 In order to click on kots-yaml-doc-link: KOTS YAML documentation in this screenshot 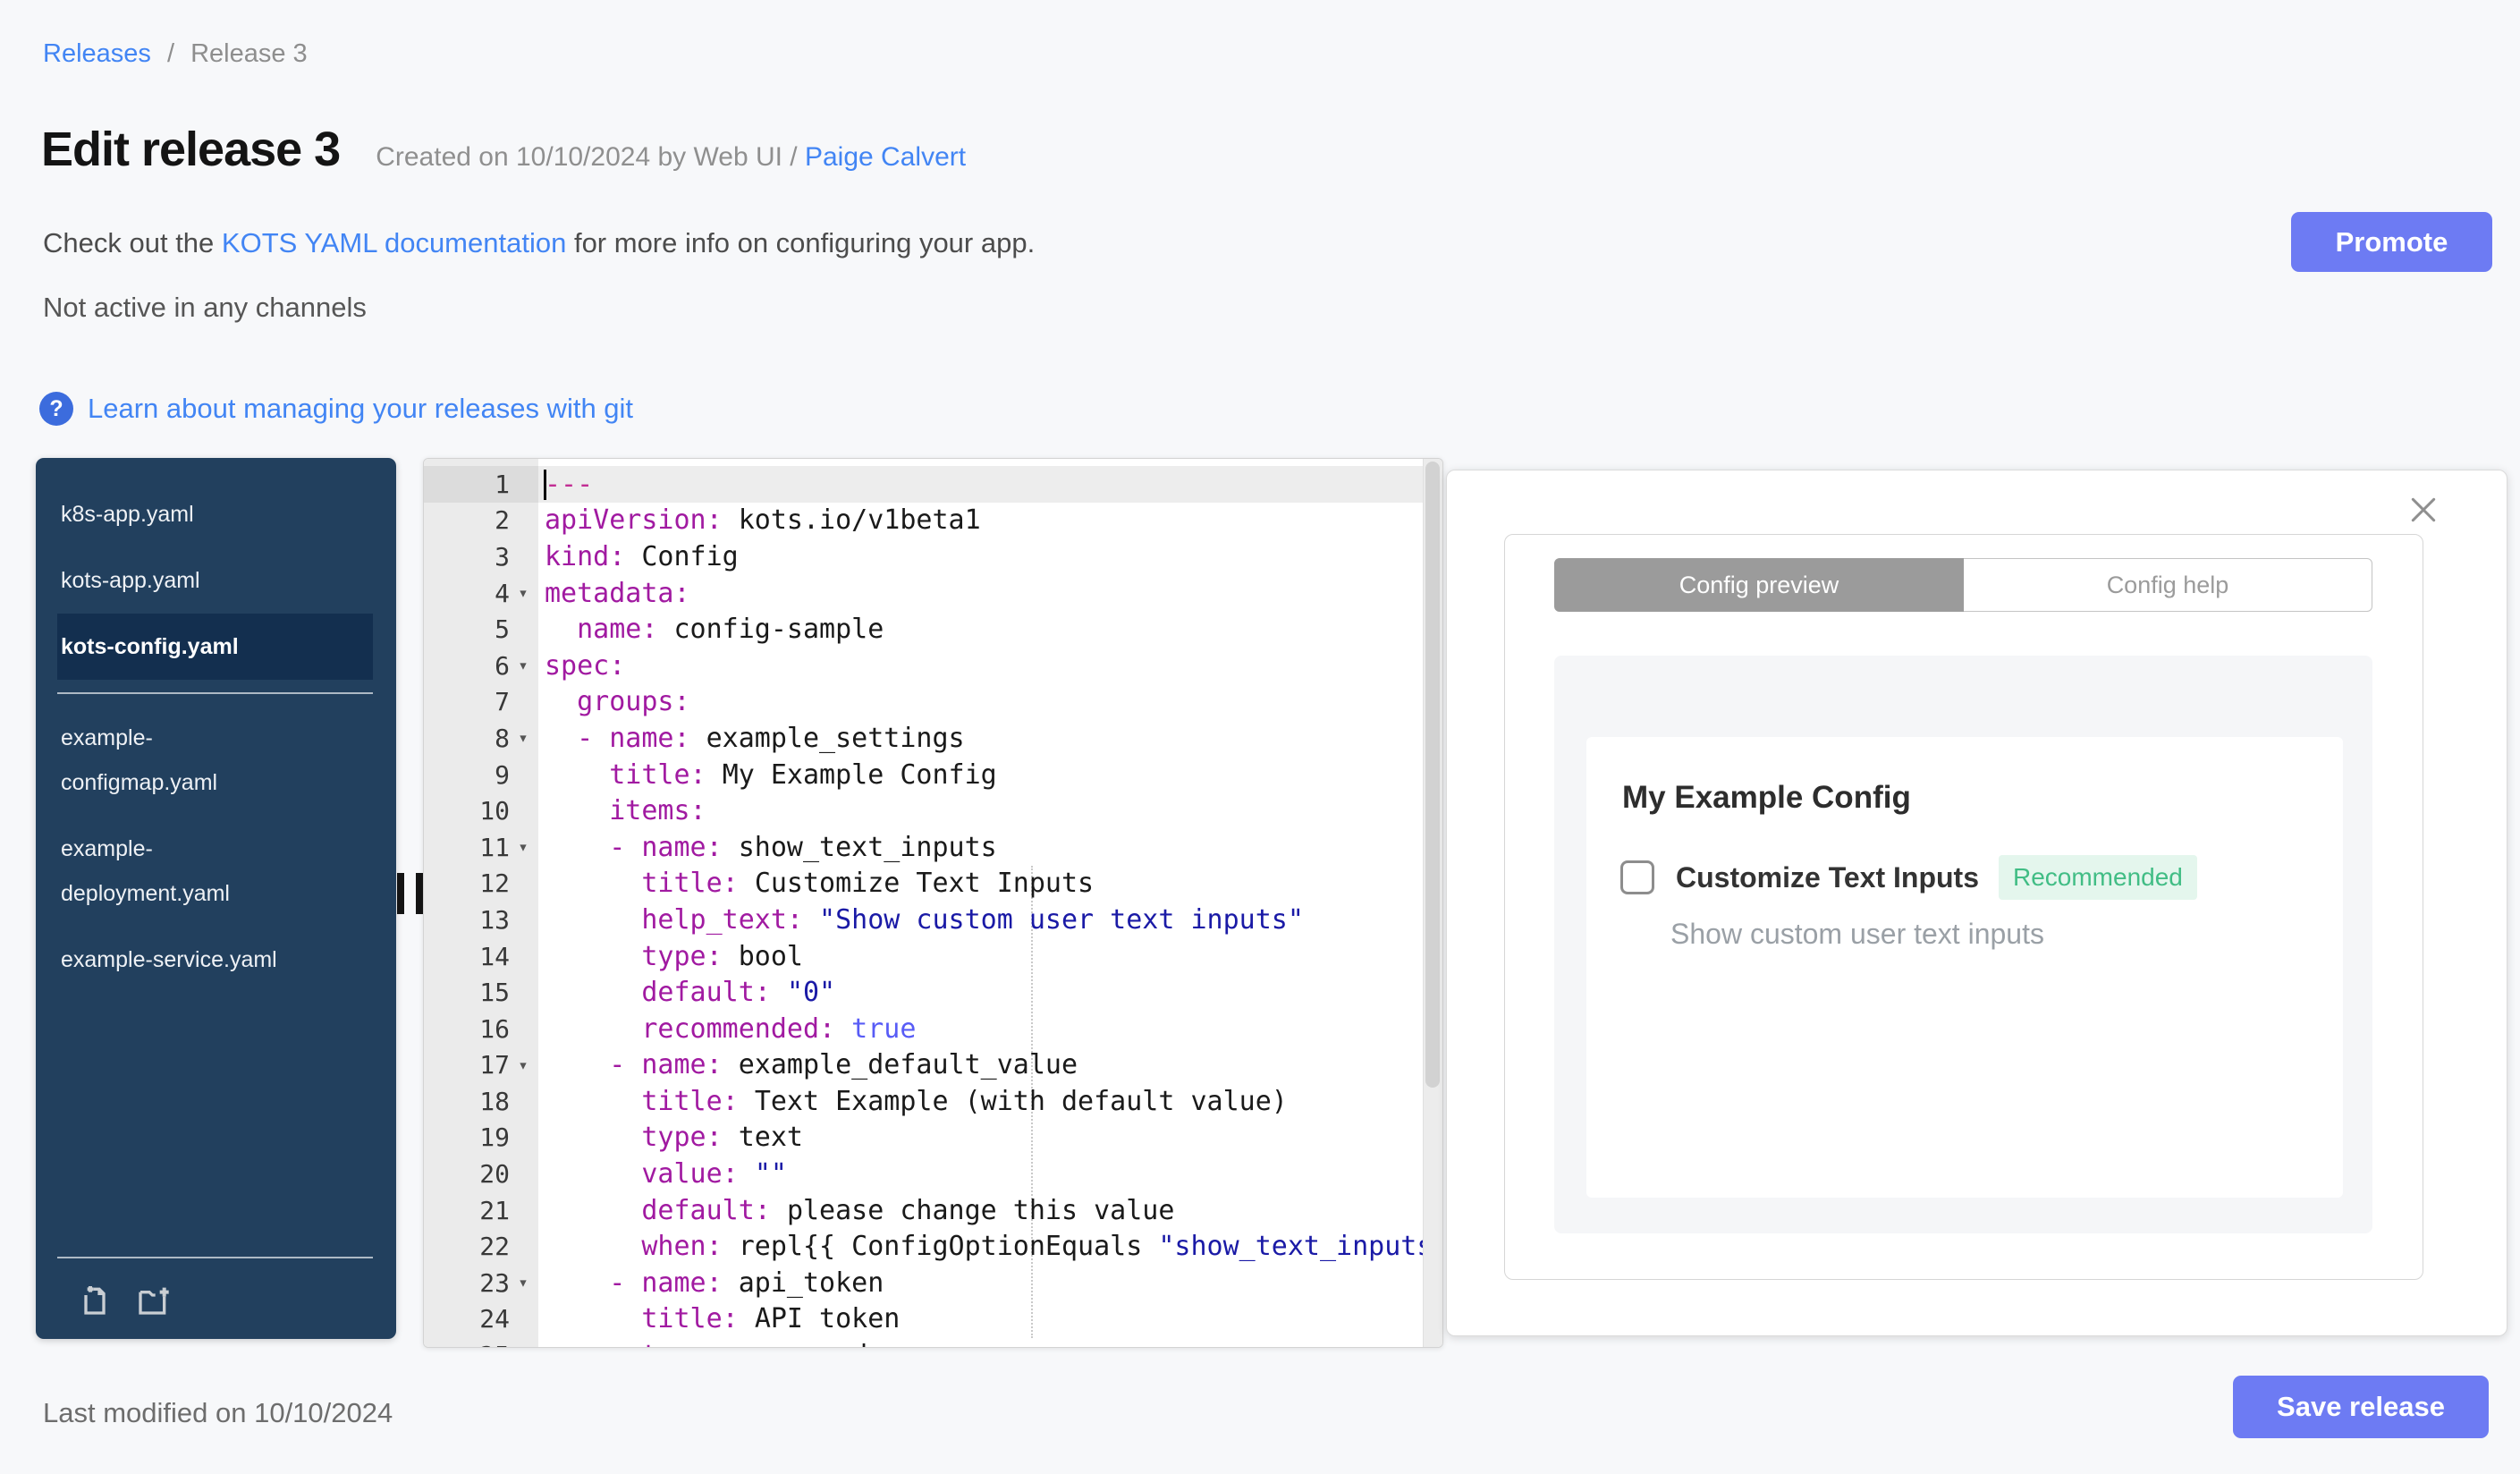, I will do `click(394, 242)`.